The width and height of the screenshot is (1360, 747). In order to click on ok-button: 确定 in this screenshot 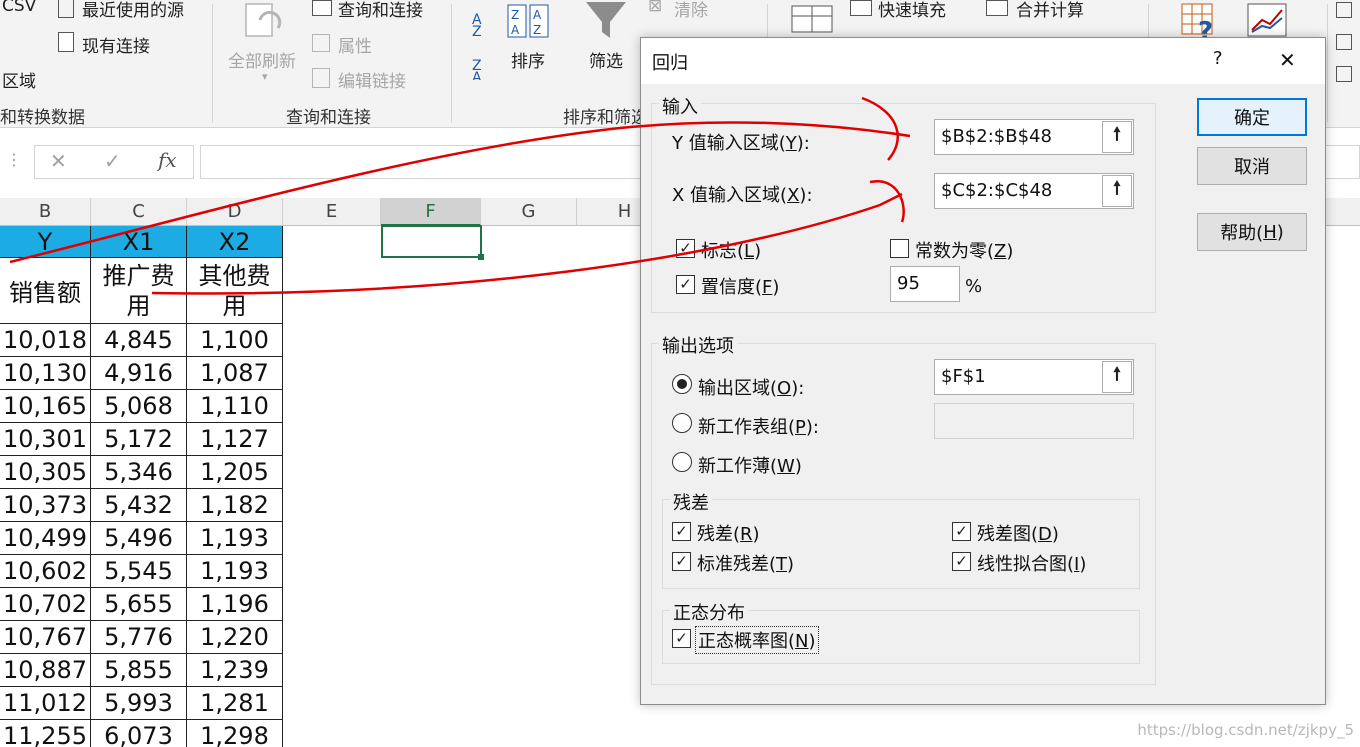, I will do `click(1252, 117)`.